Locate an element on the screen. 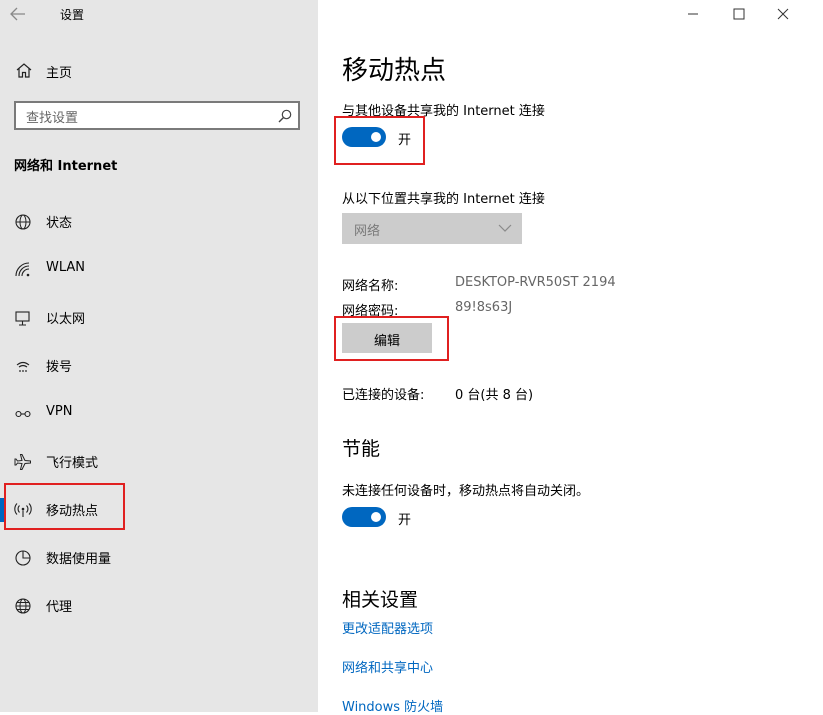  power-toggle-state: 开 is located at coordinates (405, 520).